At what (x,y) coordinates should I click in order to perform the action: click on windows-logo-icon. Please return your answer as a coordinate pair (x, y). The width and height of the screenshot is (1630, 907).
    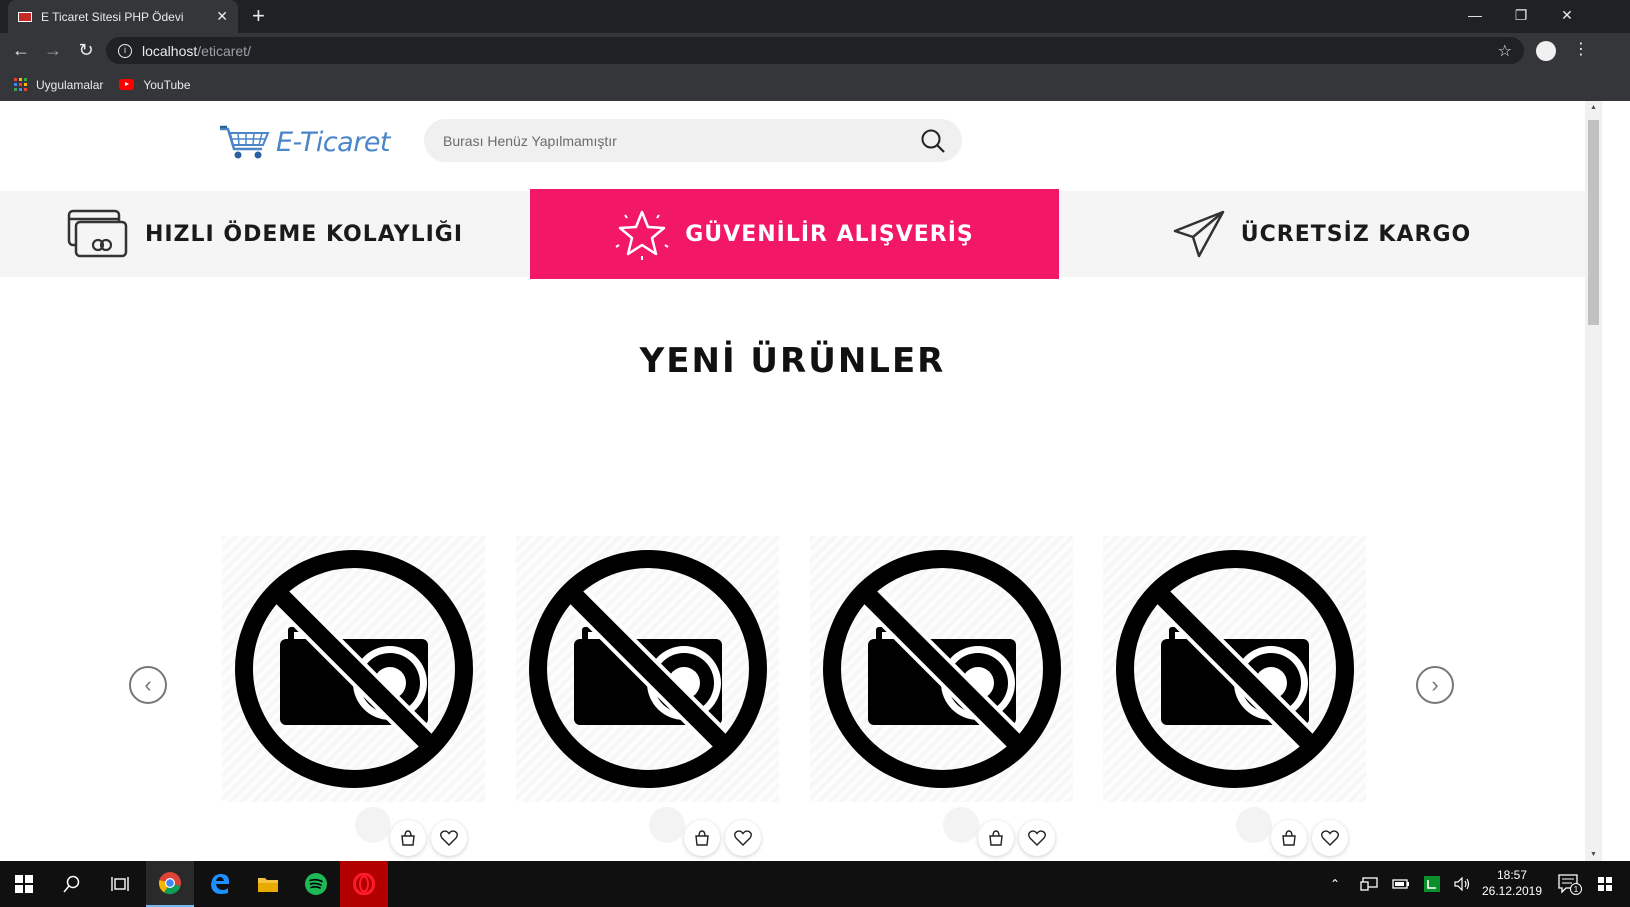
    Looking at the image, I should click on (24, 884).